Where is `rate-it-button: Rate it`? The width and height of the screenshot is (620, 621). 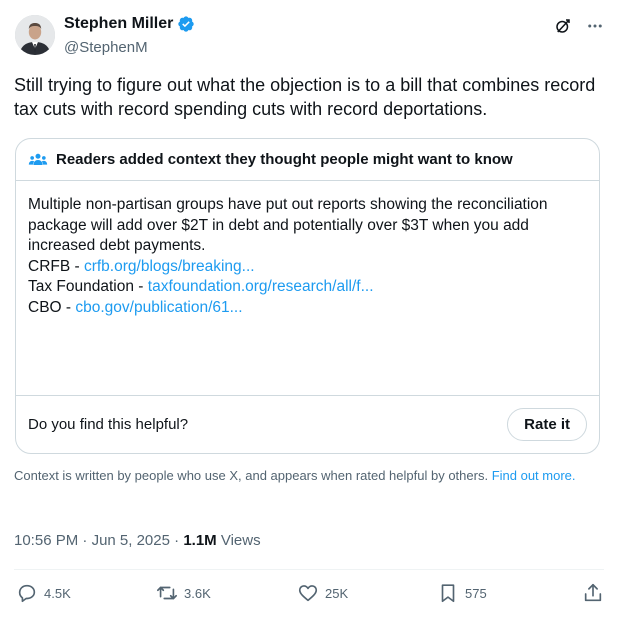
rate-it-button: Rate it is located at coordinates (547, 424).